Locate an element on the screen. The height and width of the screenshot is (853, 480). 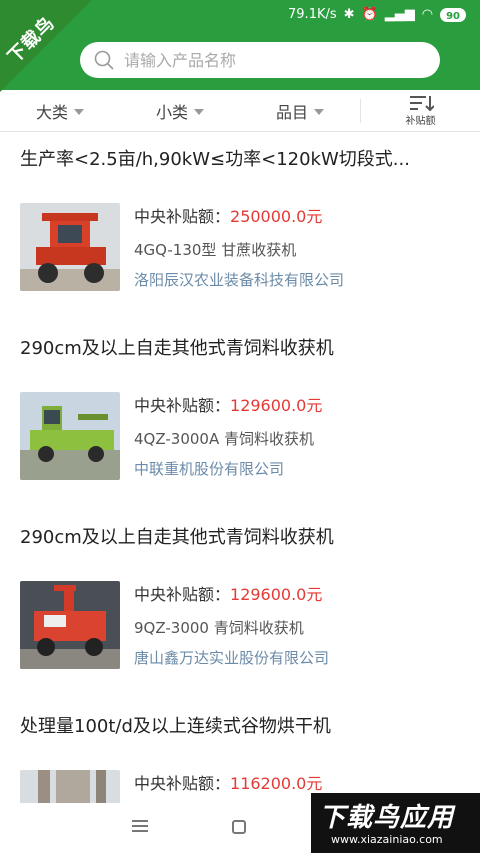
watermark: 下载鸟应用 www.xiazainiao.com is located at coordinates (395, 823).